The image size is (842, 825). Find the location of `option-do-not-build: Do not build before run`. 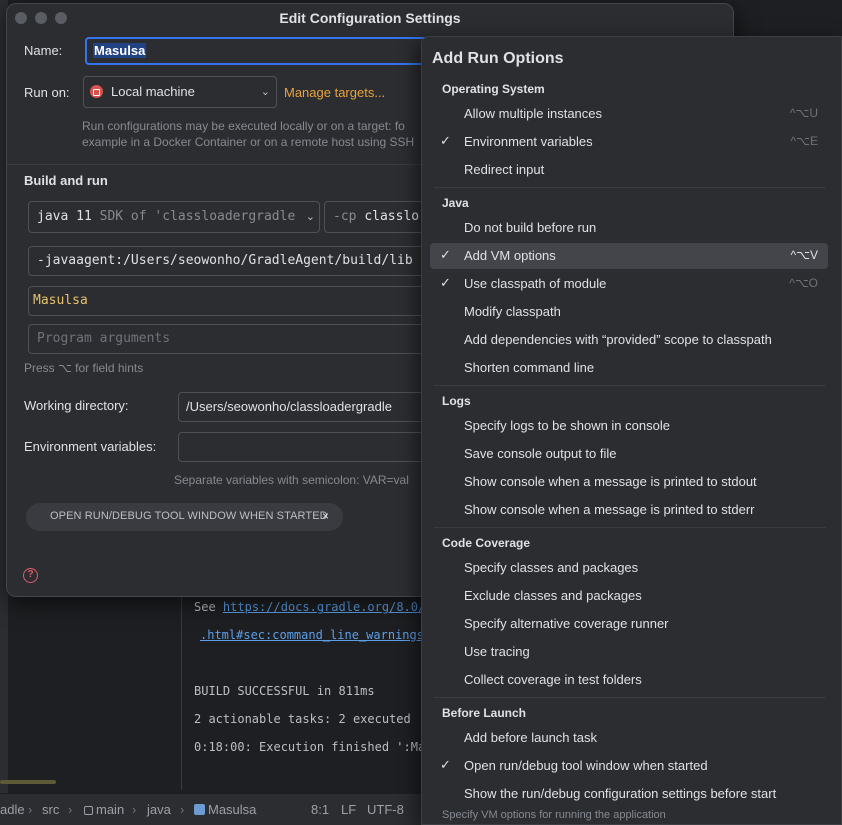

option-do-not-build: Do not build before run is located at coordinates (629, 228).